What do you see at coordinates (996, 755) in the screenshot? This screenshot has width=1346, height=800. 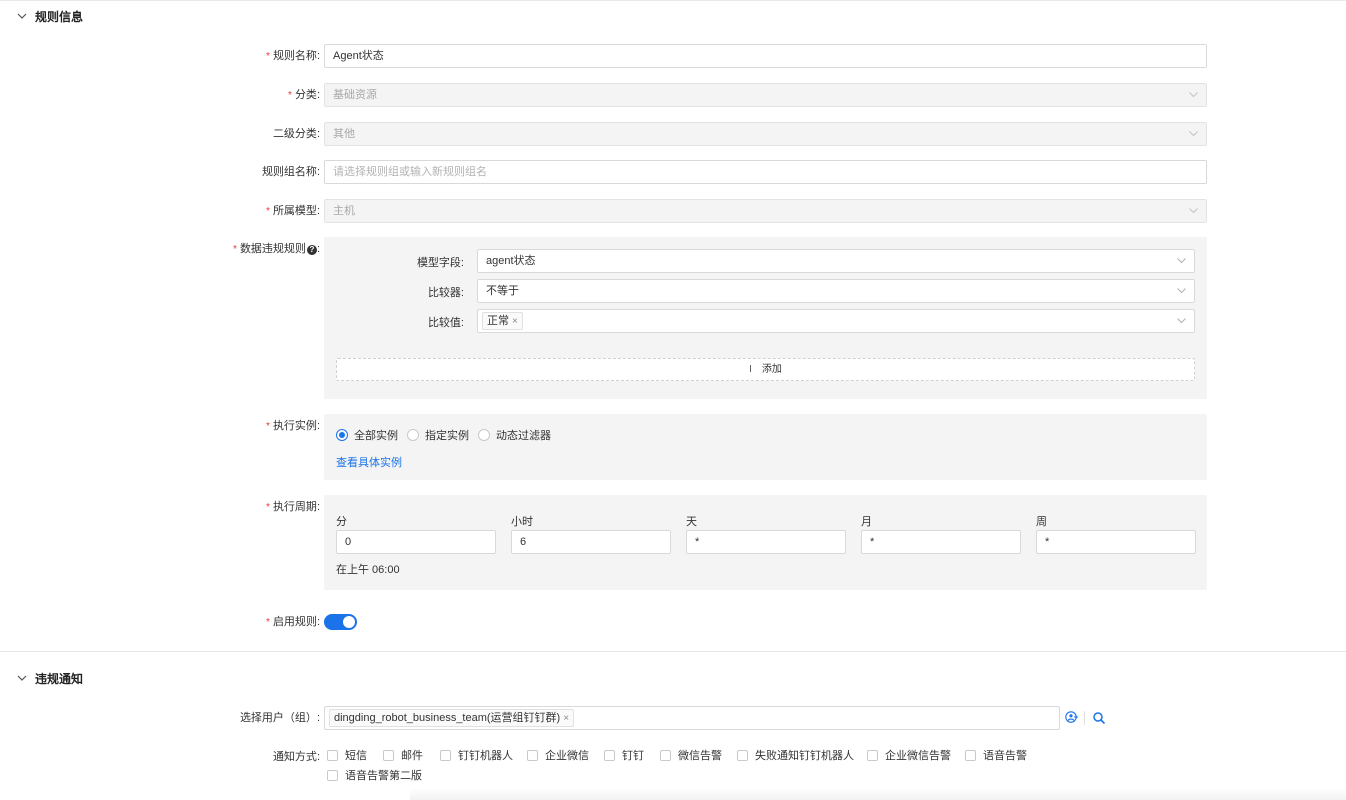 I see `checkbox-voice-alert: 语音告警` at bounding box center [996, 755].